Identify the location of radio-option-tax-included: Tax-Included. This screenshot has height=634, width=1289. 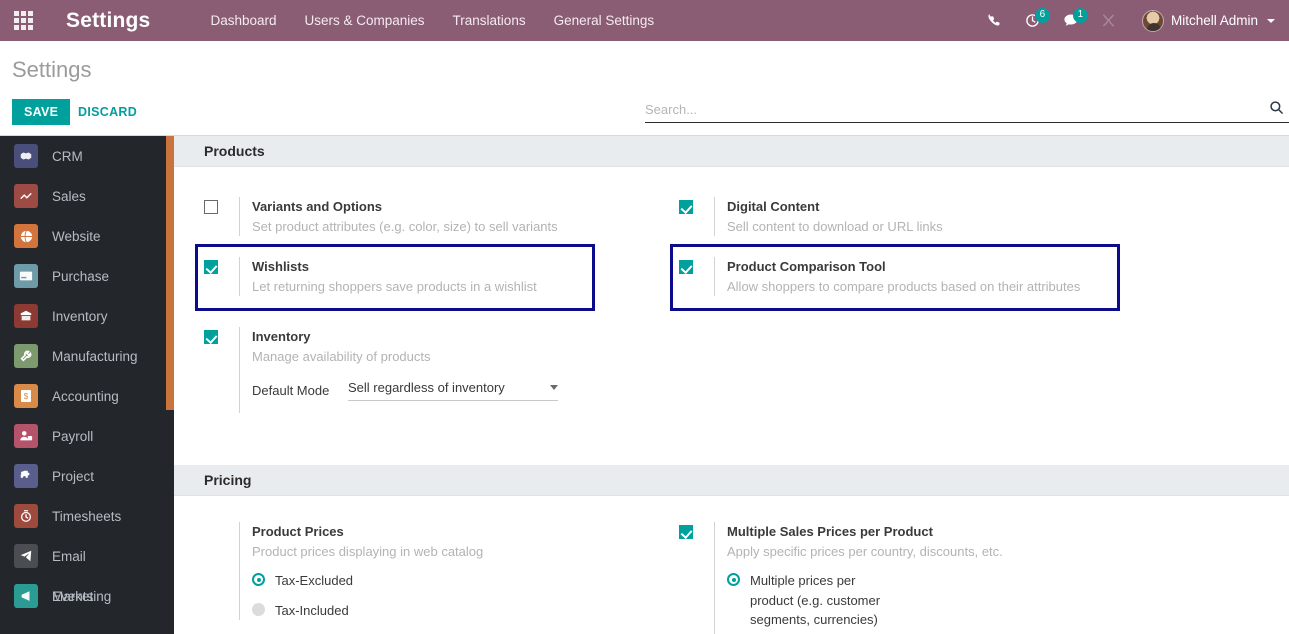
(455, 611).